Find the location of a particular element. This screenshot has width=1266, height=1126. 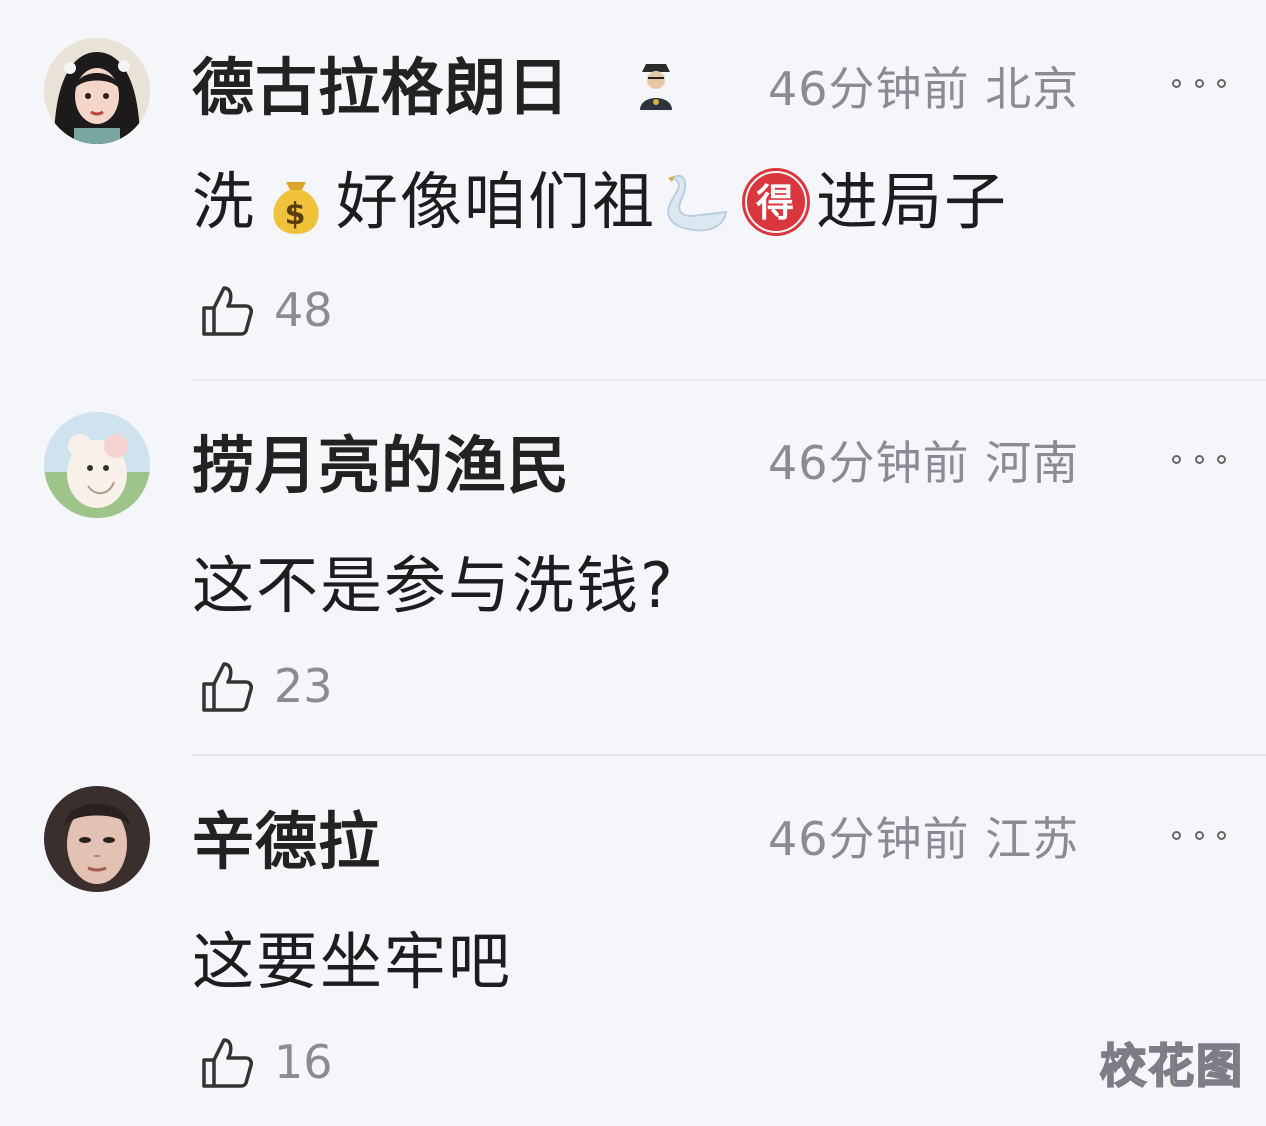

like-button: 23 is located at coordinates (266, 686).